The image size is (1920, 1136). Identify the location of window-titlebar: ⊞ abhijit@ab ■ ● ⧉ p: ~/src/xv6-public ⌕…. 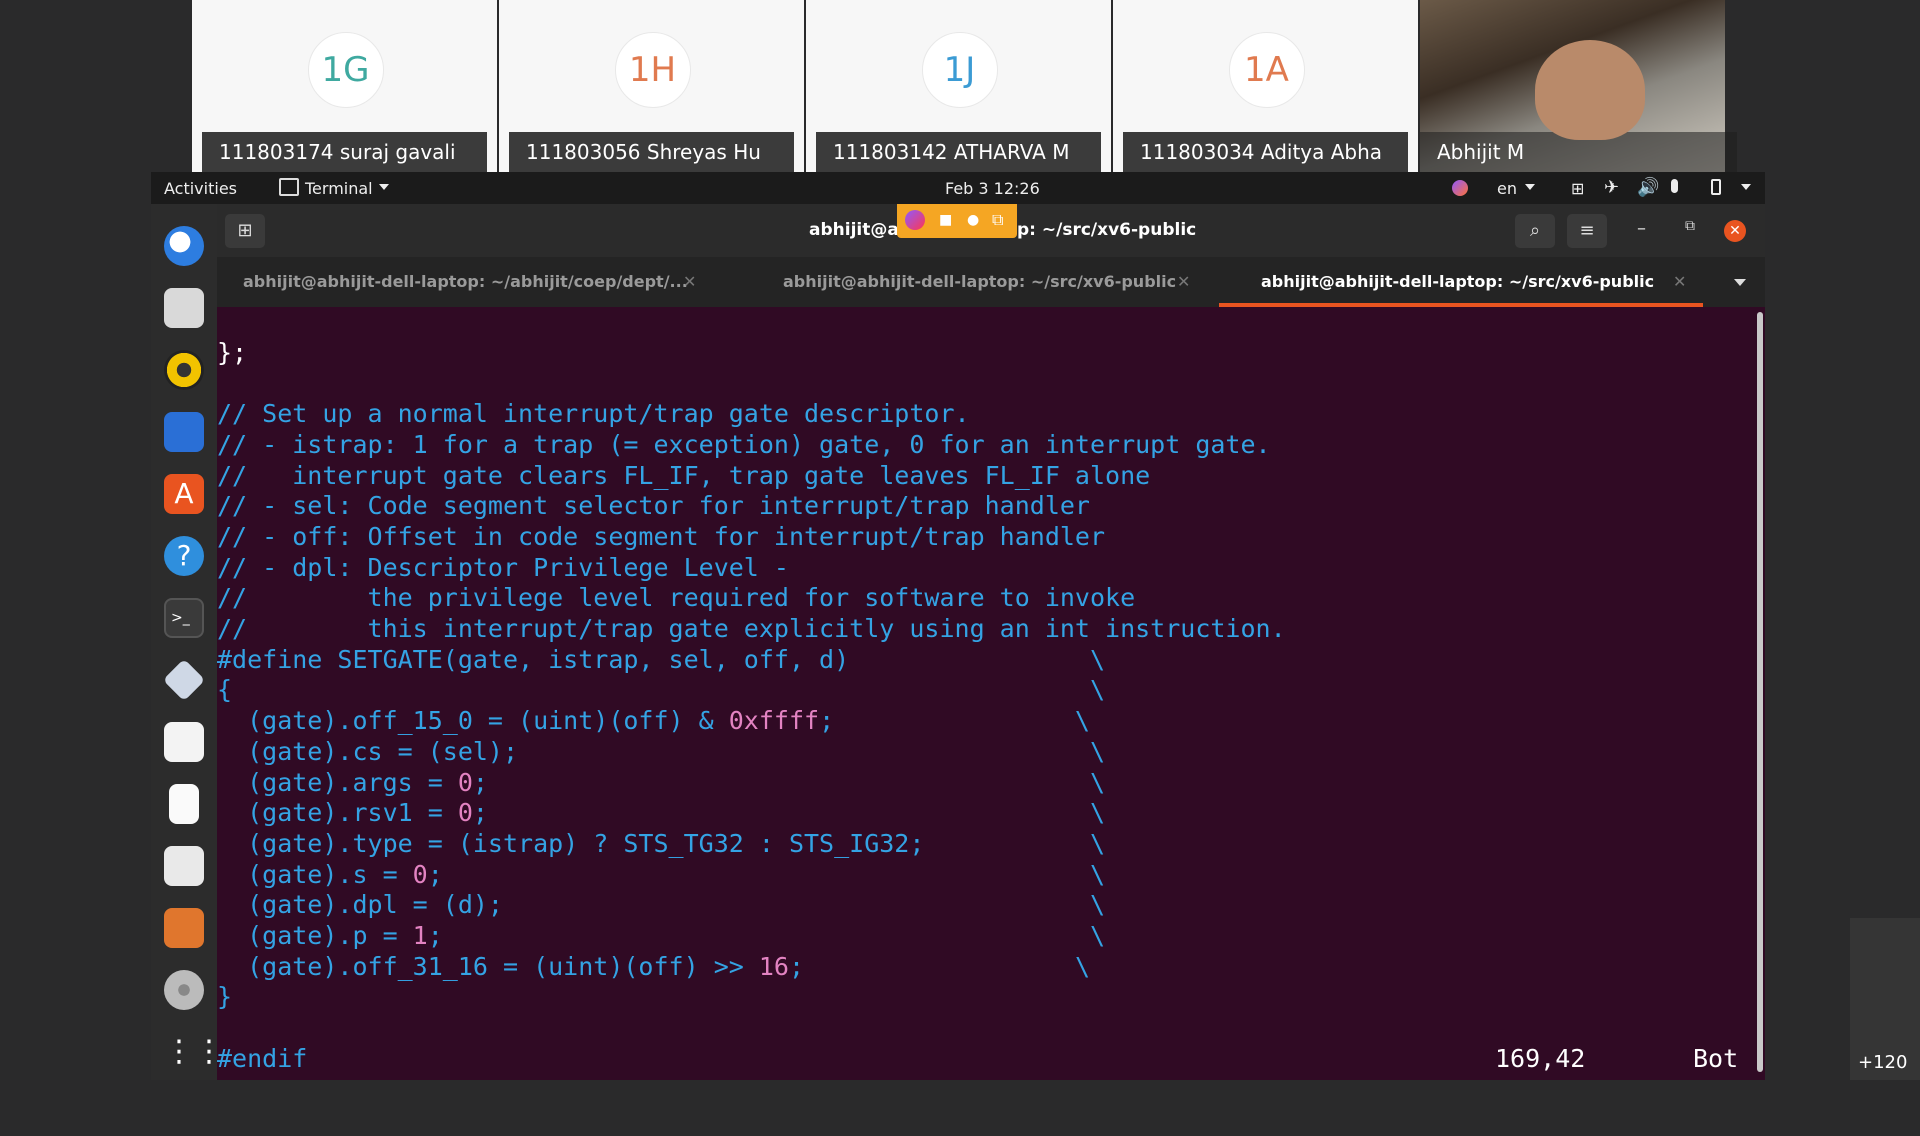
(991, 230).